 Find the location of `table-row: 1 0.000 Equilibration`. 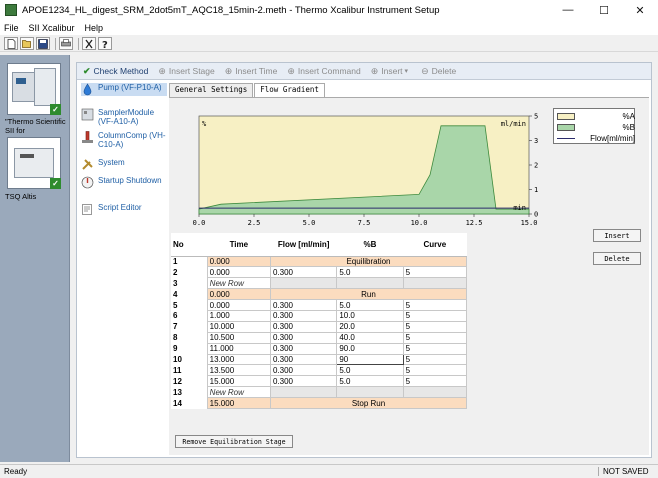

table-row: 1 0.000 Equilibration is located at coordinates (319, 261).